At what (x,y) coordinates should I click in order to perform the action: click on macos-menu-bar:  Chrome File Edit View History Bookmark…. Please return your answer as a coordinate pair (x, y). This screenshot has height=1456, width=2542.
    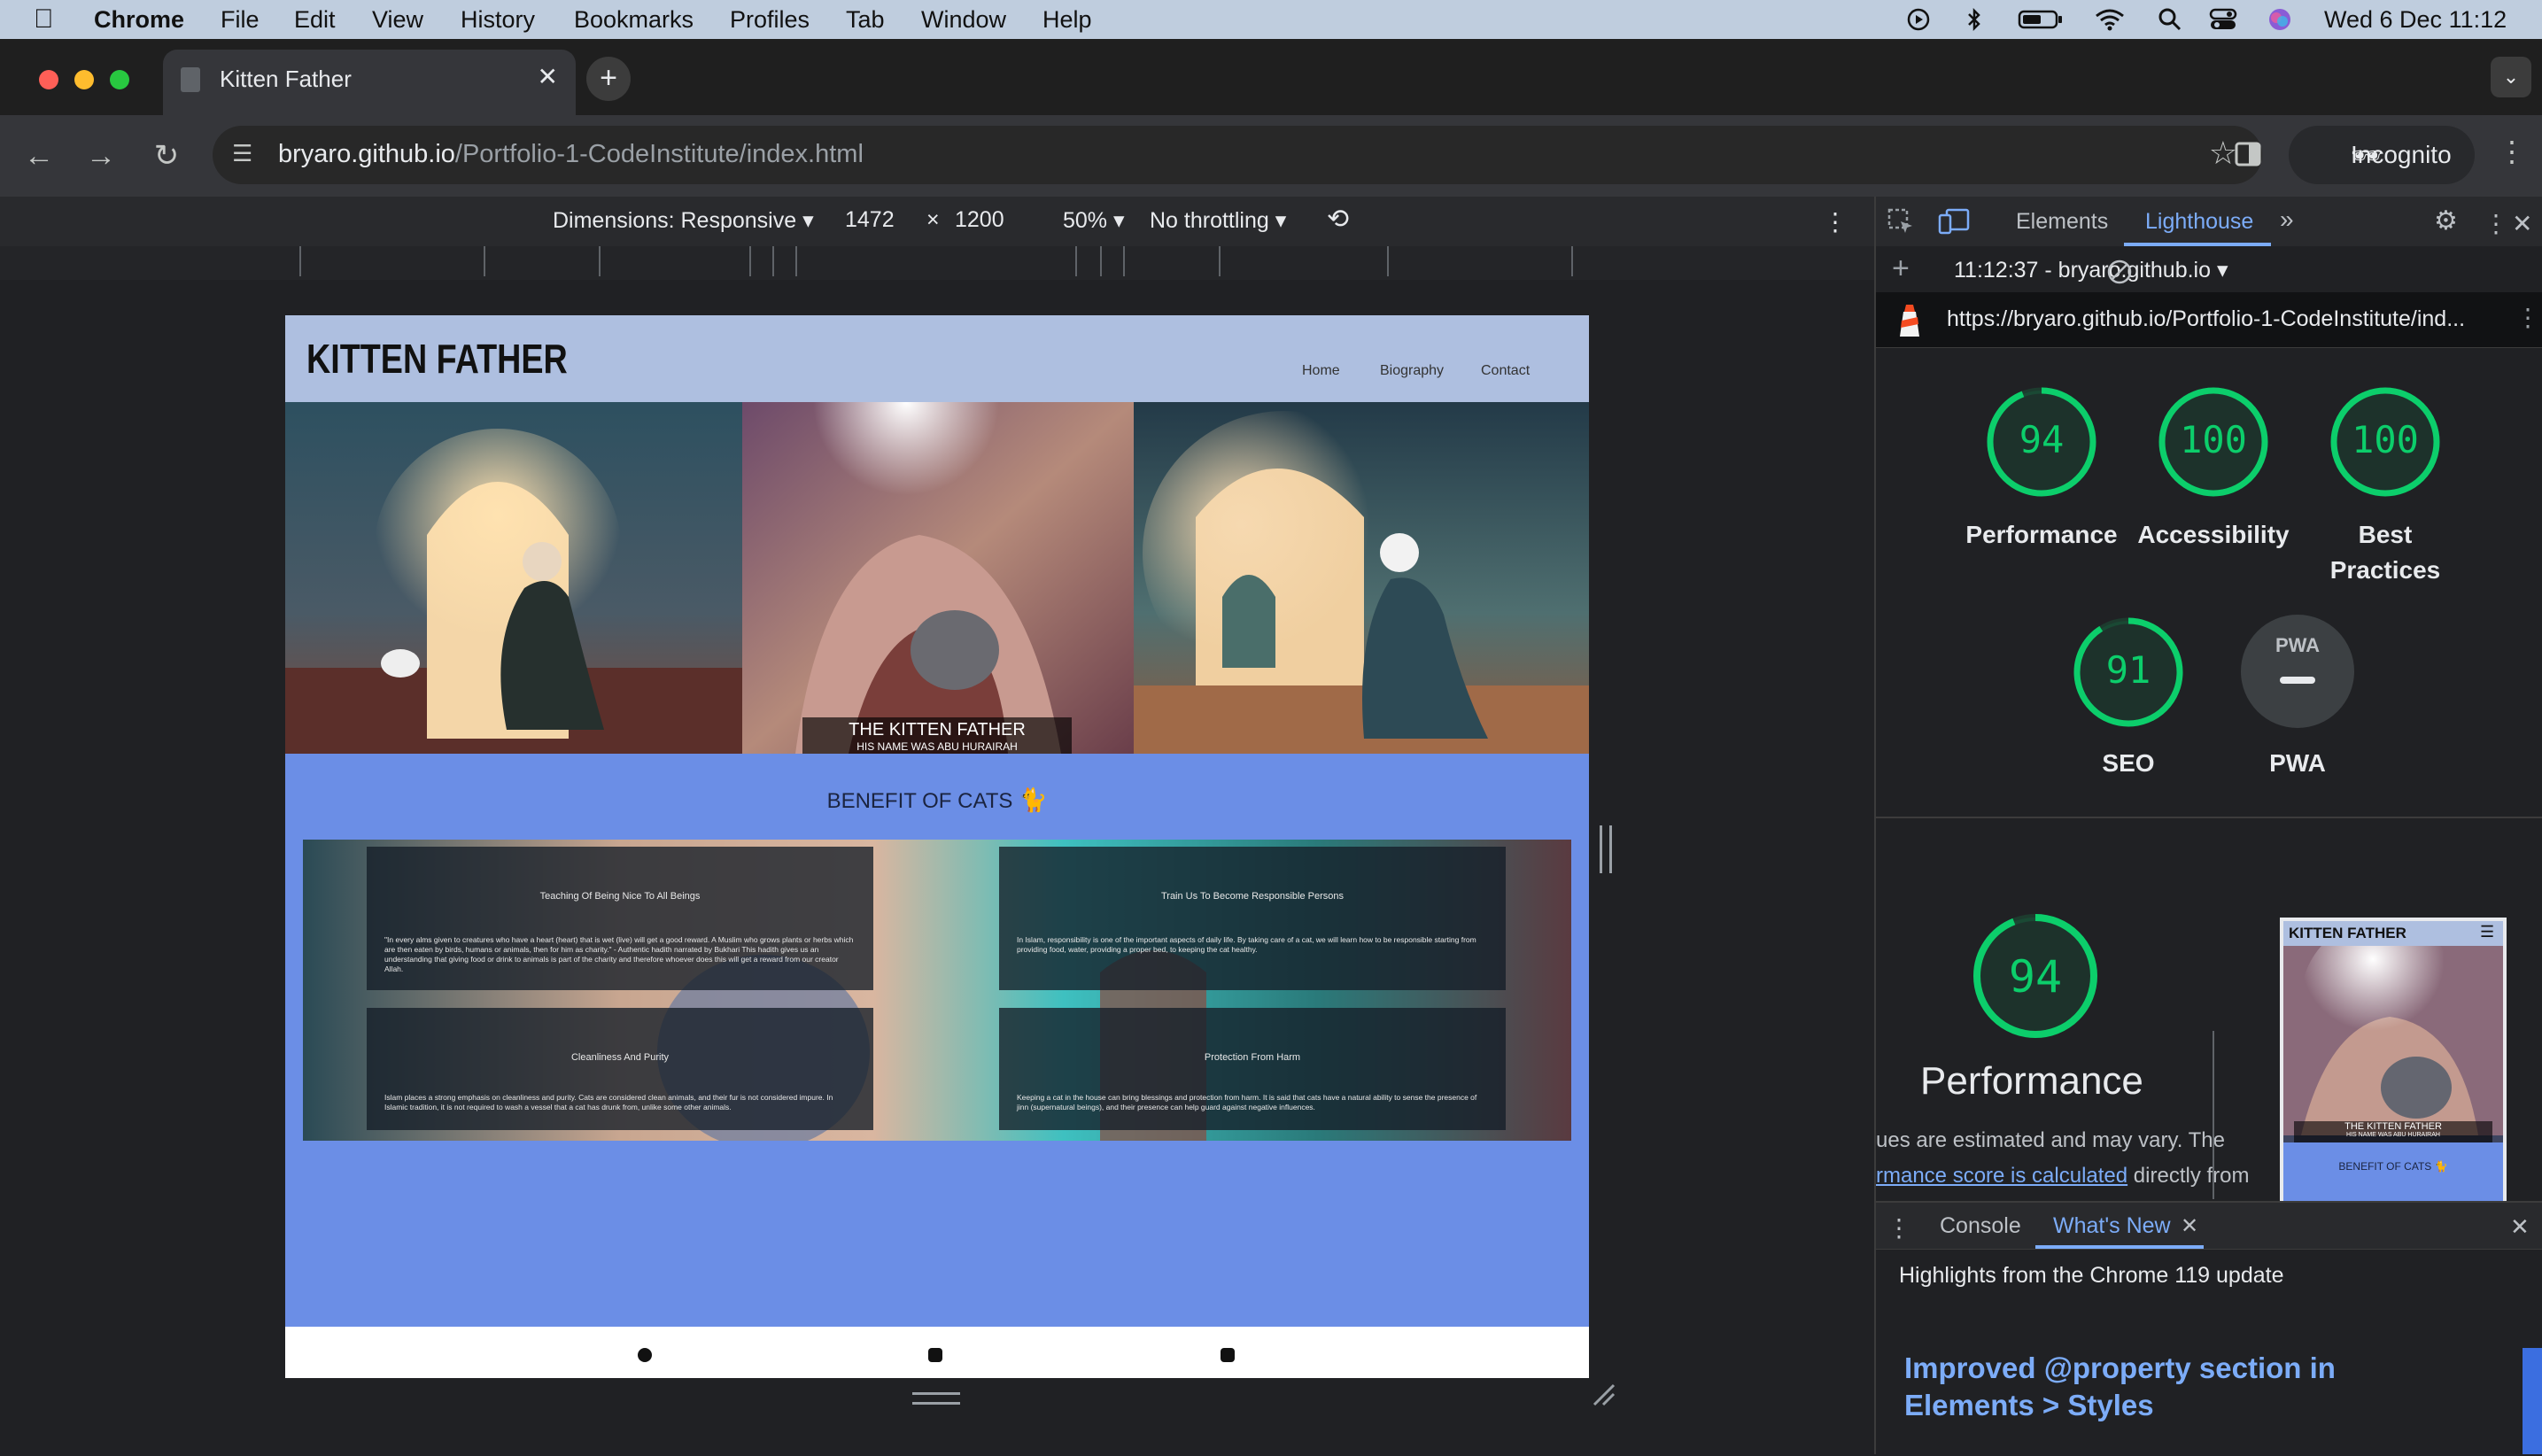
    Looking at the image, I should click on (1271, 19).